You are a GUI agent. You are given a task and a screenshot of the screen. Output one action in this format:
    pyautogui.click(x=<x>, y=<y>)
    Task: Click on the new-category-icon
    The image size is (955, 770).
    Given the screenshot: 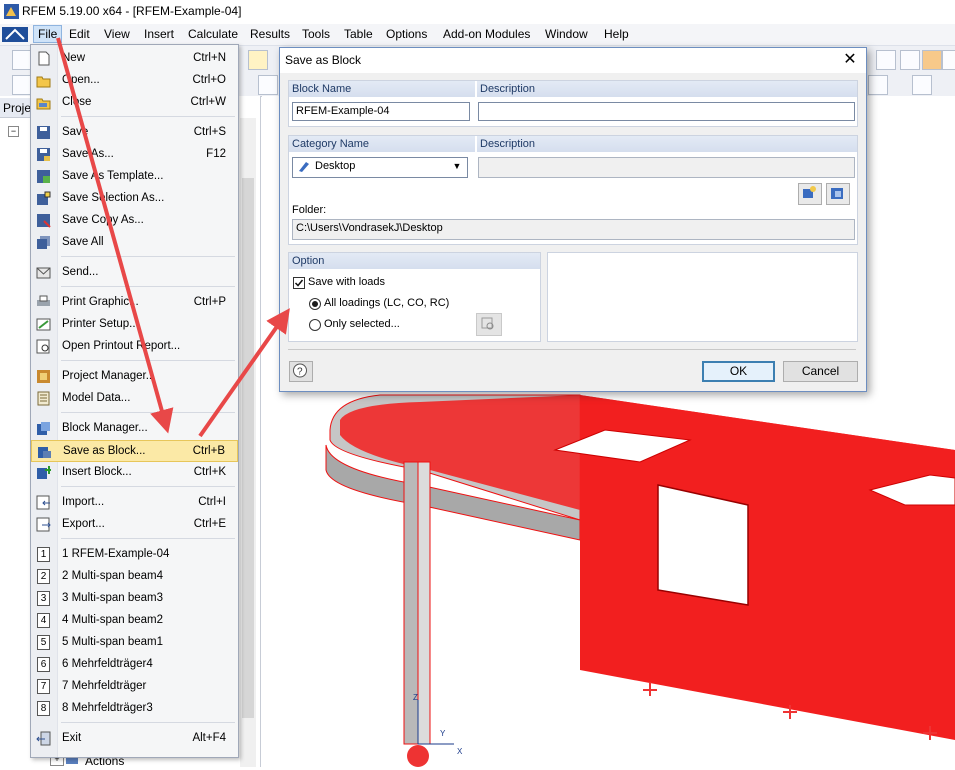 What is the action you would take?
    pyautogui.click(x=810, y=194)
    